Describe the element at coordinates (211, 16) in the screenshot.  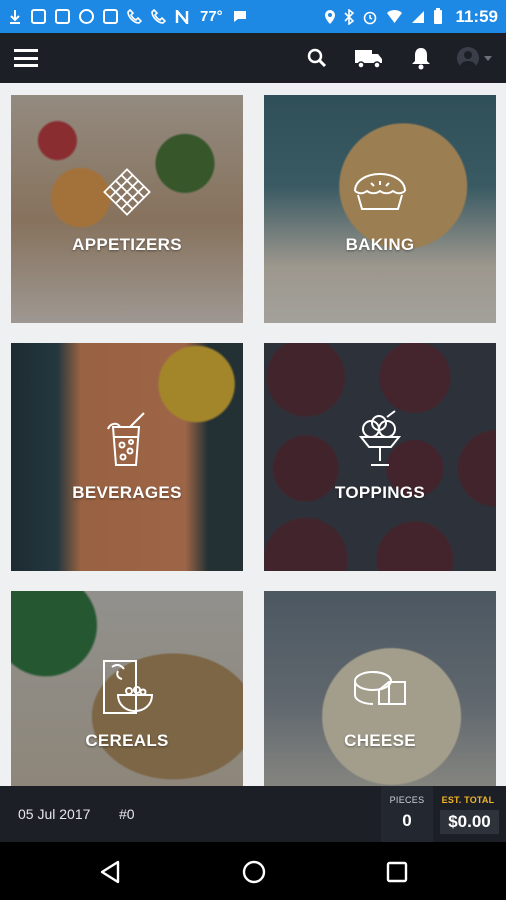
I see `temperature: 77°` at that location.